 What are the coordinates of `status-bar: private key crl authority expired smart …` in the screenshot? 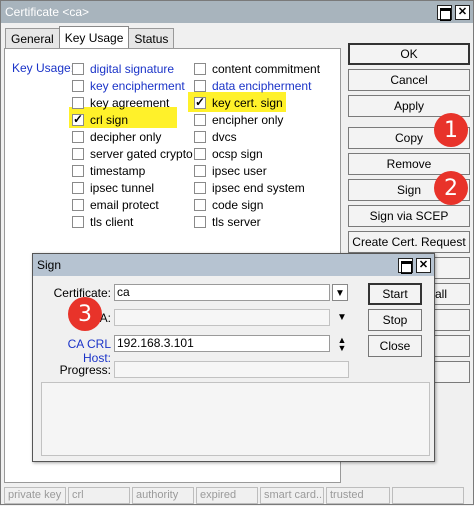 It's located at (237, 495).